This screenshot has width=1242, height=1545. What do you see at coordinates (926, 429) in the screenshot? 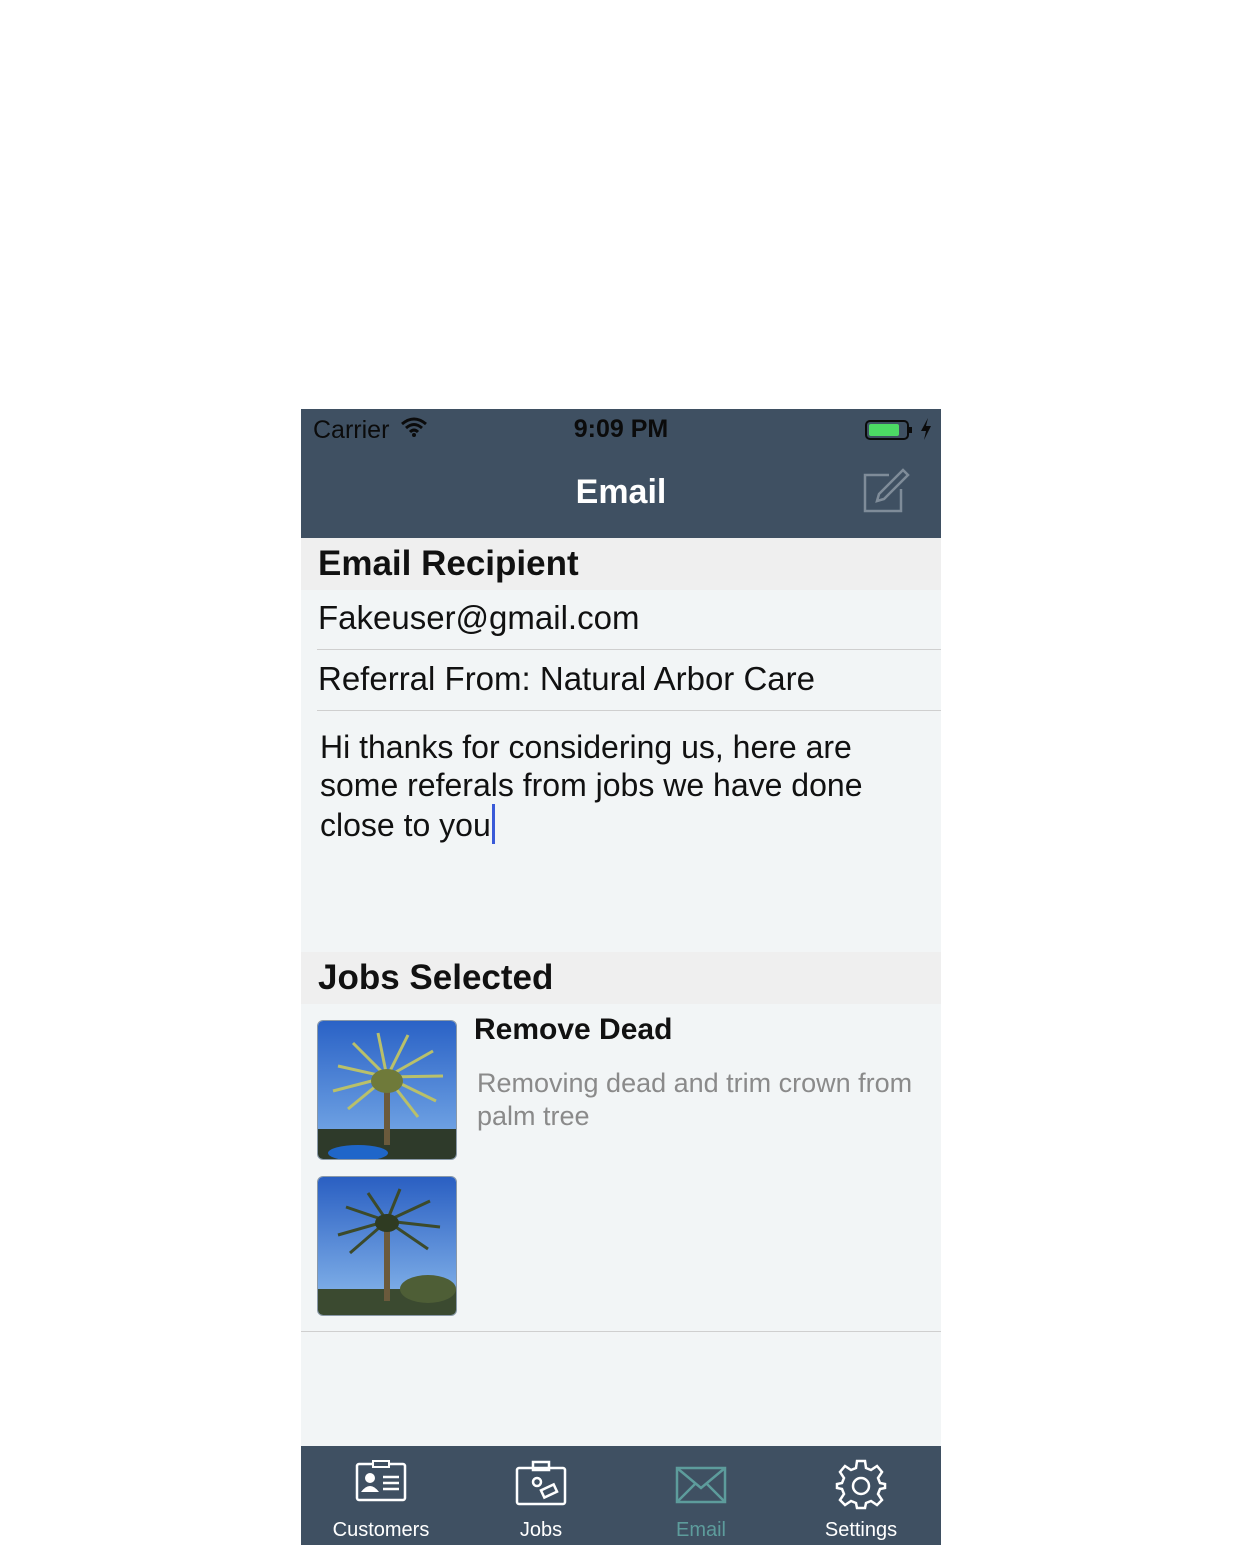
I see `charging-icon` at bounding box center [926, 429].